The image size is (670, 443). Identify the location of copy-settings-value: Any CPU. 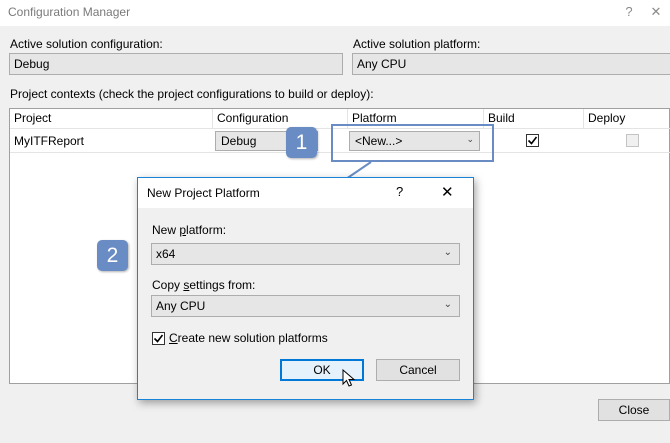
(181, 306).